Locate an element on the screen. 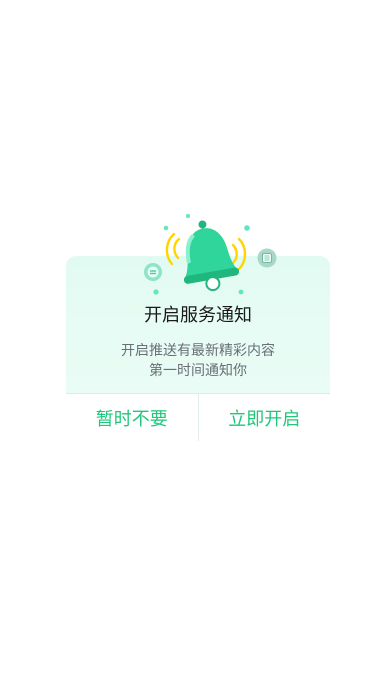  dialog-button-bar: 暂时不要 立即开启 is located at coordinates (198, 417).